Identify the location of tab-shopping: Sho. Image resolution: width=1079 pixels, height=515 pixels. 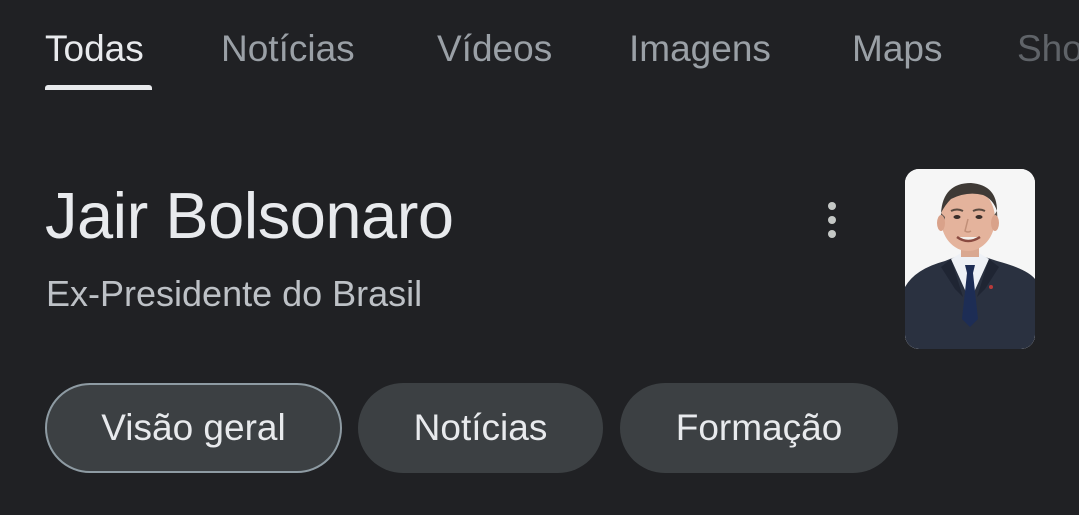
(1048, 49).